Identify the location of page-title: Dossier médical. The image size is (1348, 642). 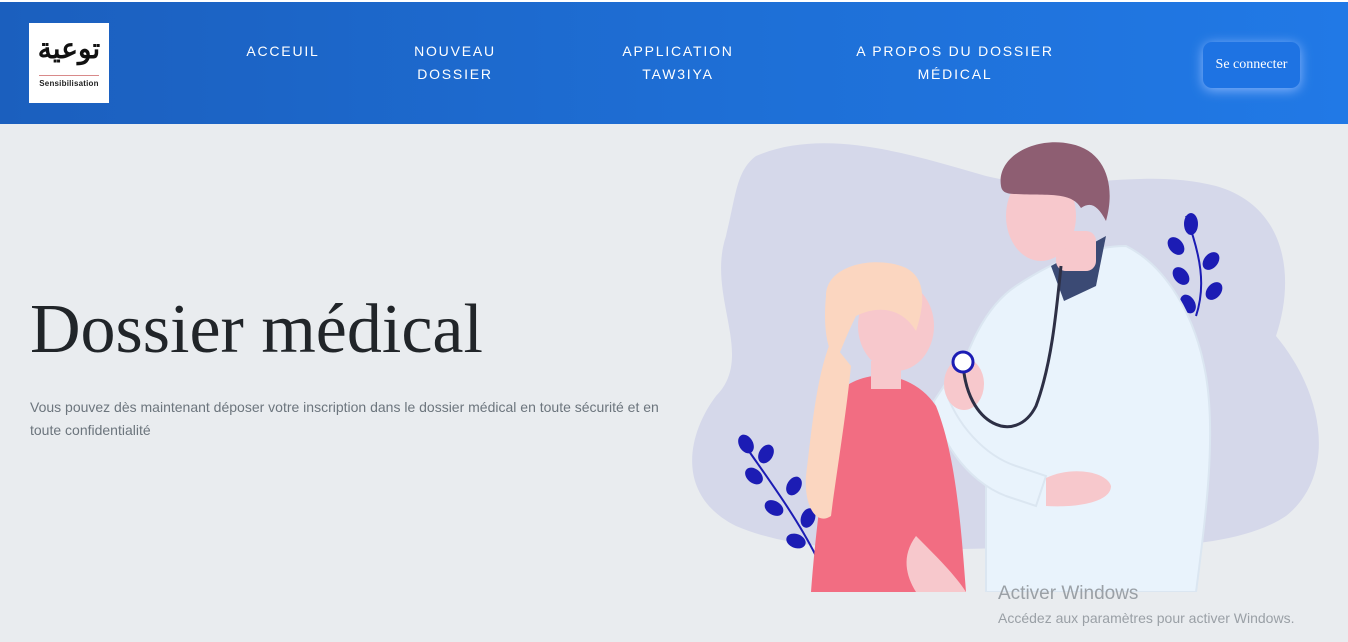
(256, 329).